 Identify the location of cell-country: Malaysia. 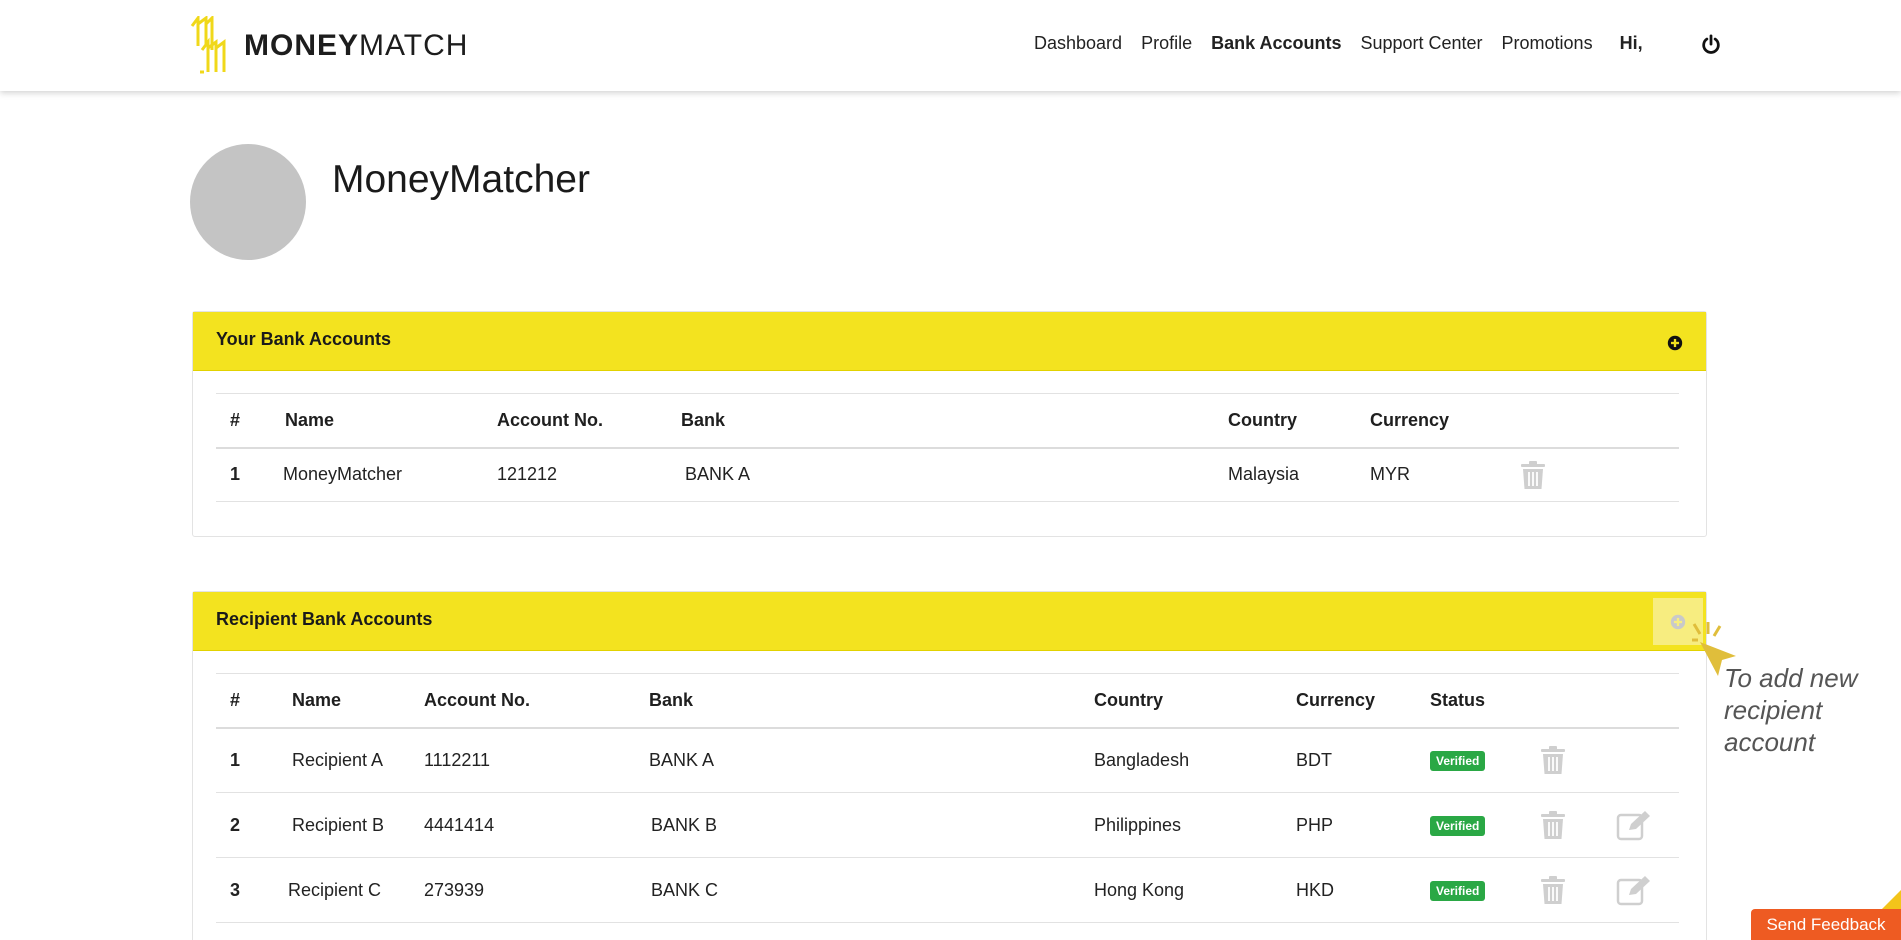
(1285, 475).